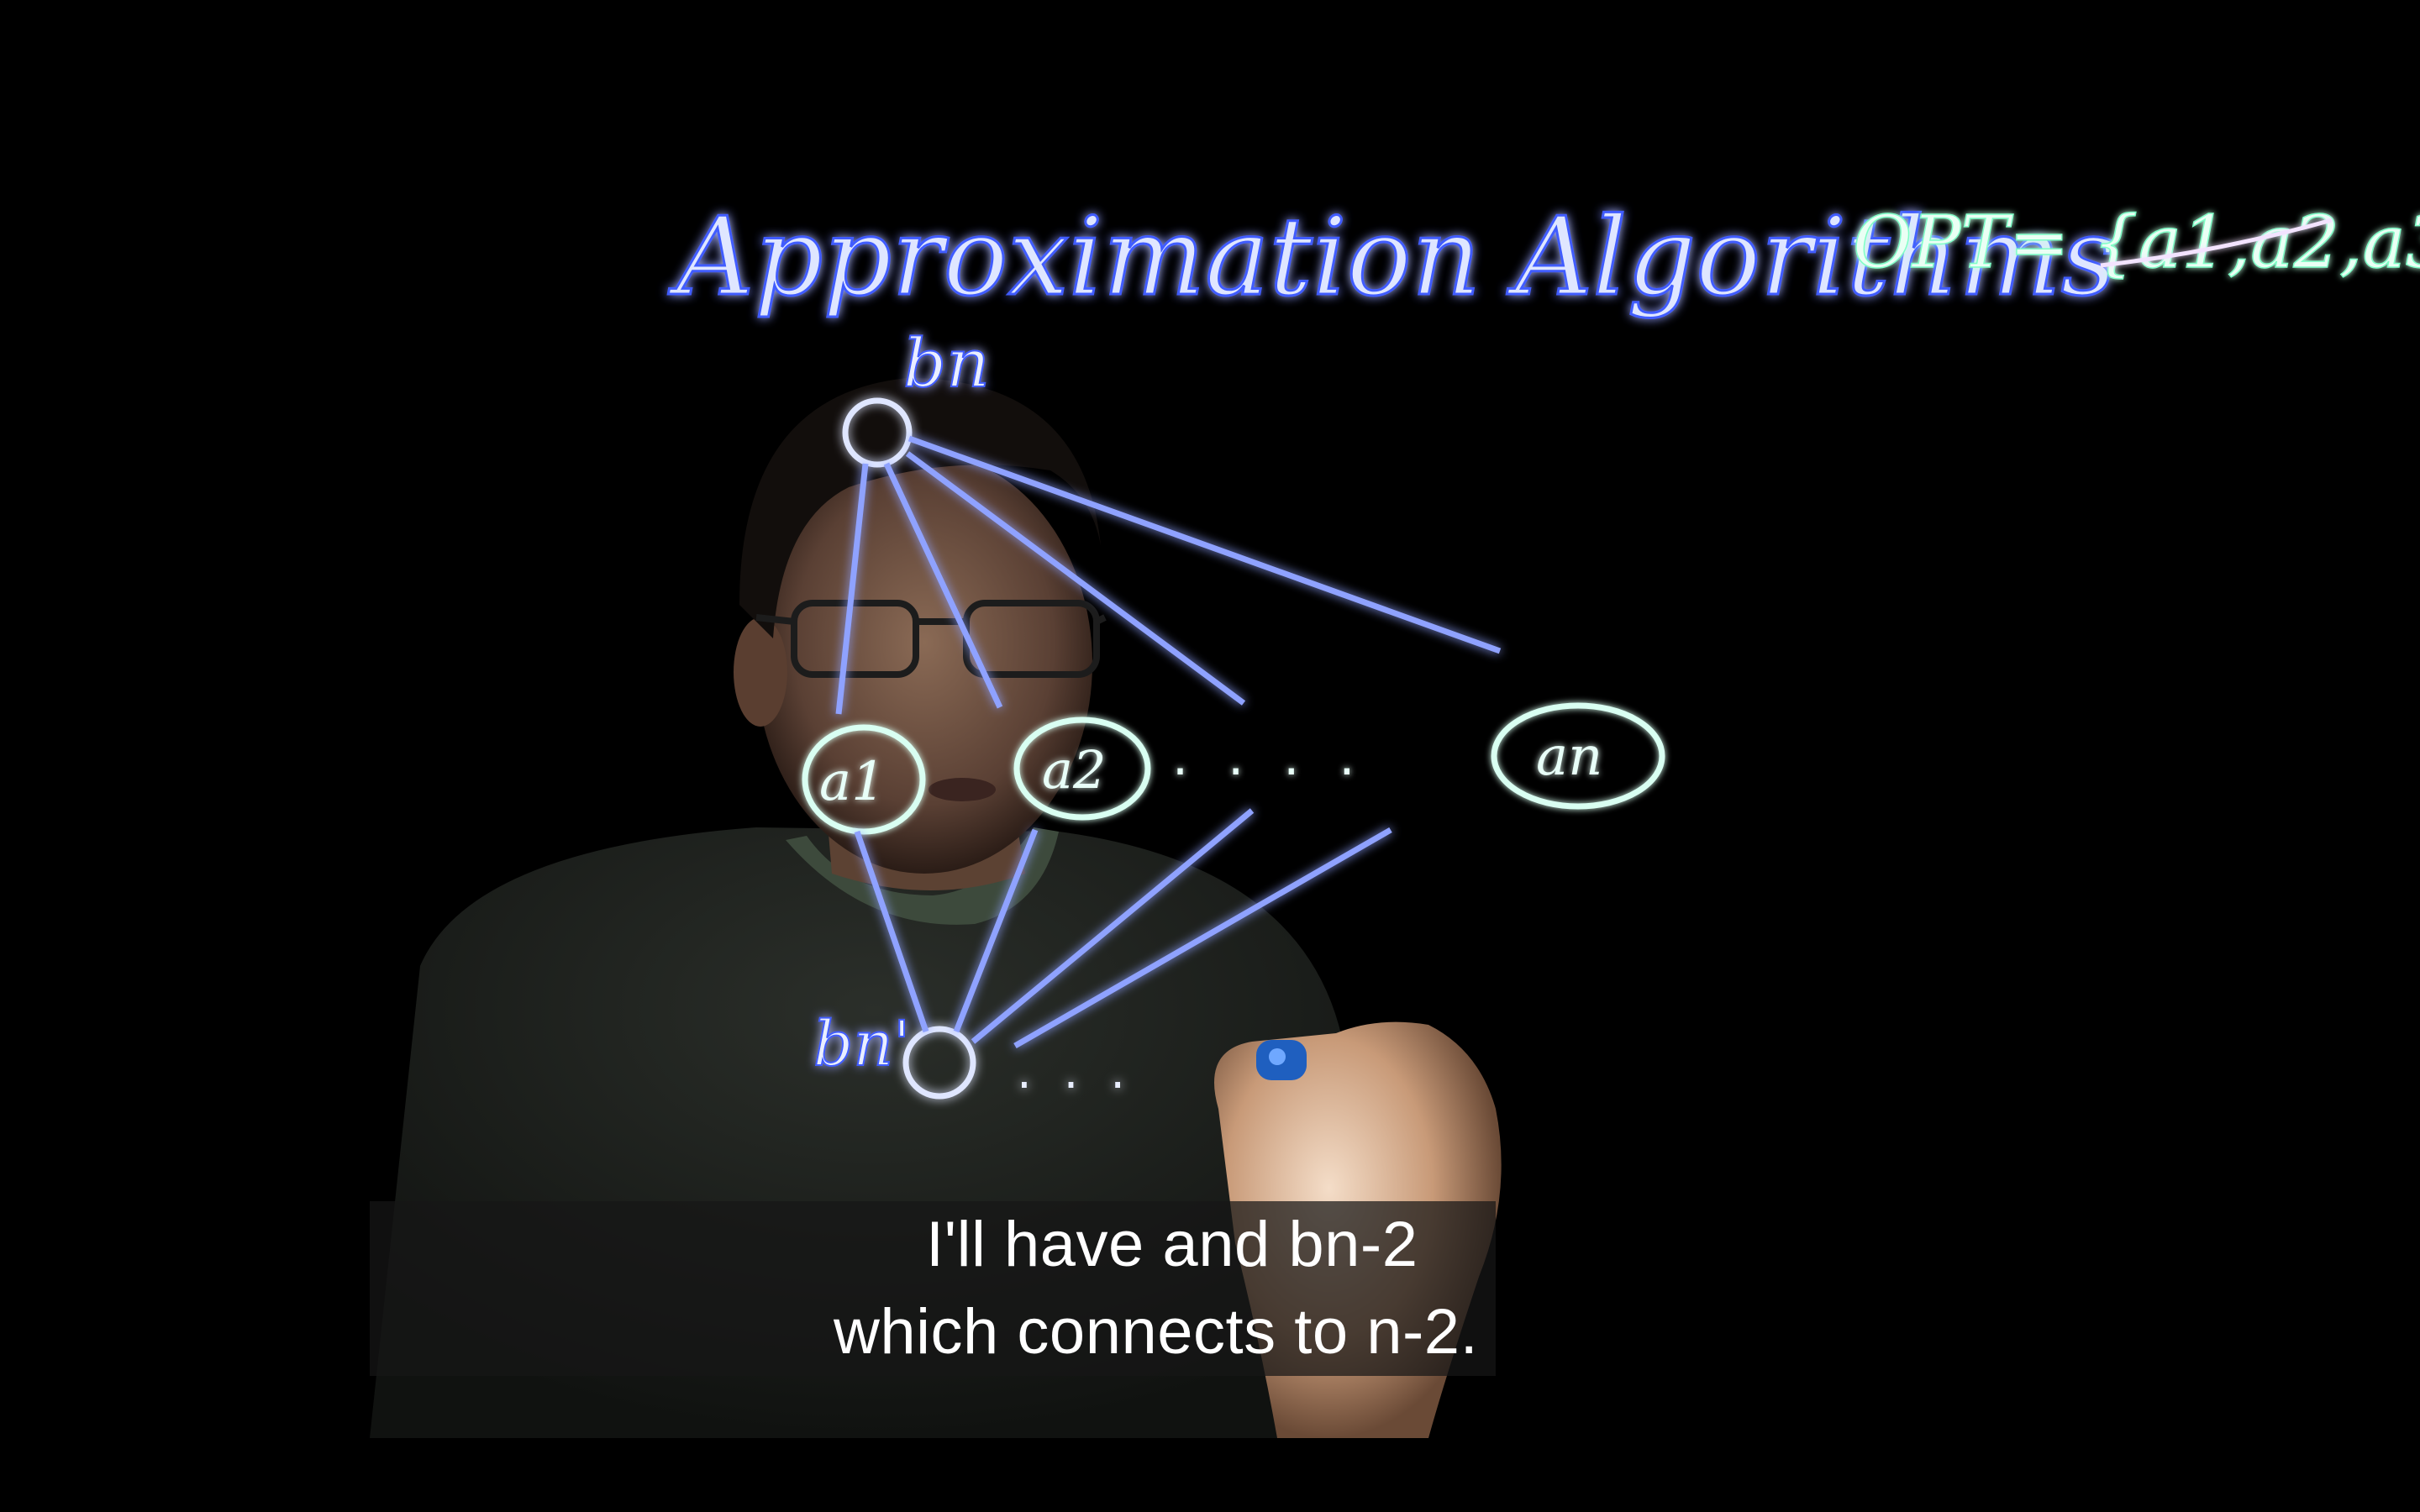  Describe the element at coordinates (1172, 1244) in the screenshot. I see `subtitle-line-1: I'll have and bn-2` at that location.